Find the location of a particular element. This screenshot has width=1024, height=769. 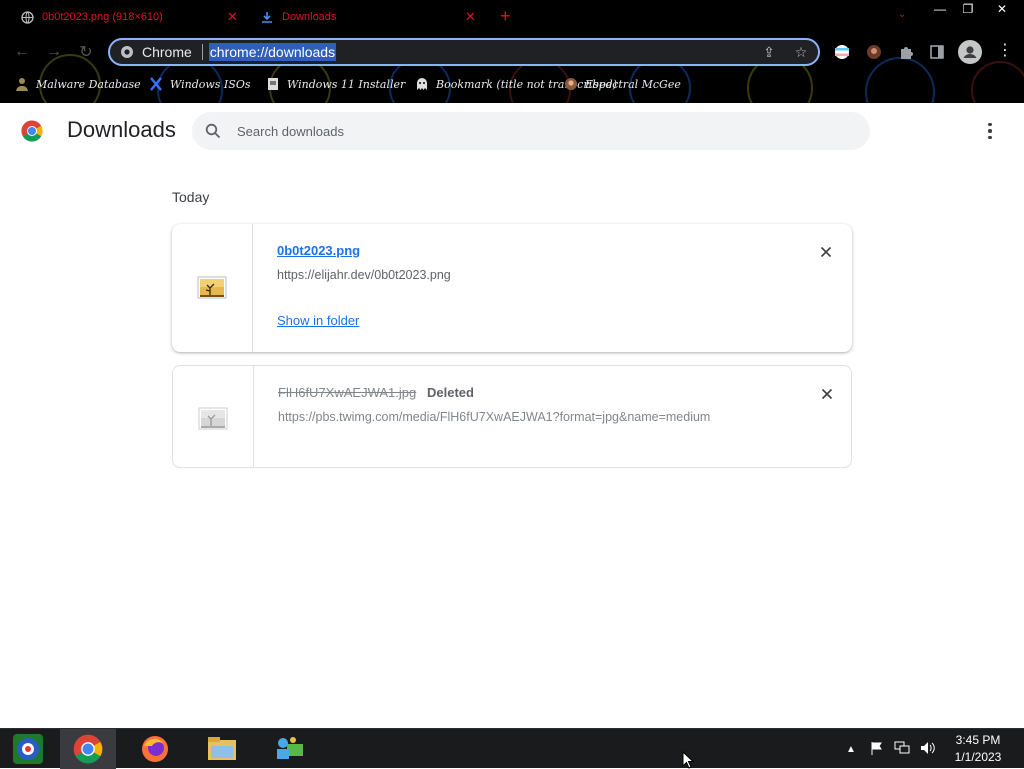

bookmark-item: Windows ISOs is located at coordinates (199, 84).